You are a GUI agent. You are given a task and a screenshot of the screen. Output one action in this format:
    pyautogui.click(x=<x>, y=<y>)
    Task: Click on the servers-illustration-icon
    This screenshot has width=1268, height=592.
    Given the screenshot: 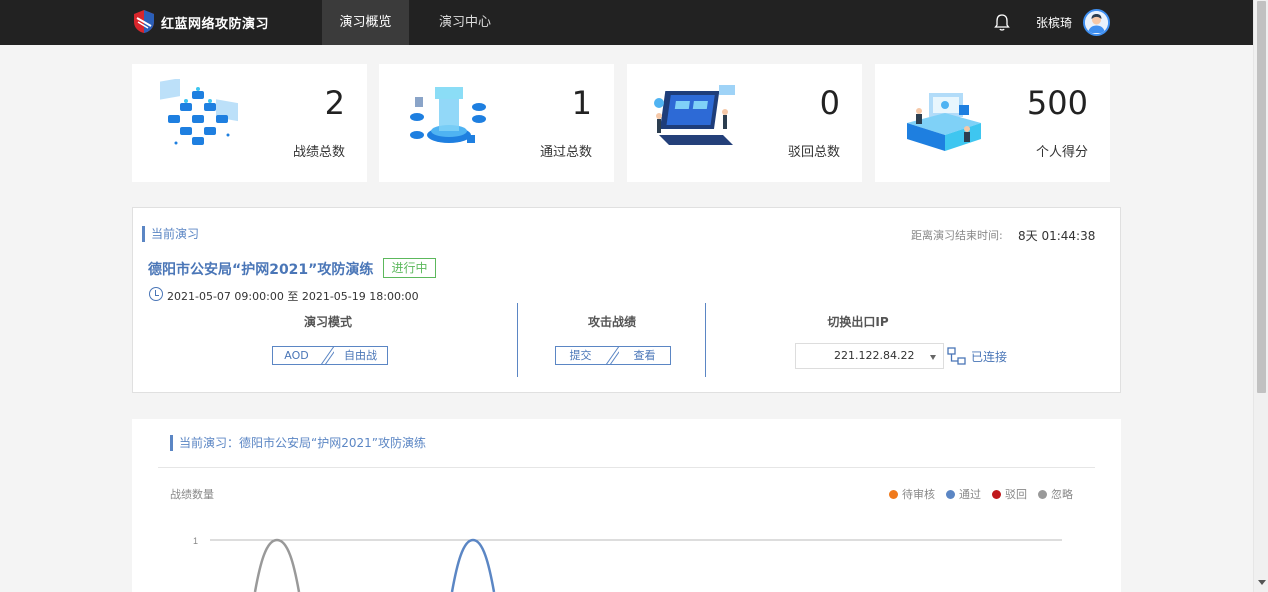 What is the action you would take?
    pyautogui.click(x=199, y=112)
    